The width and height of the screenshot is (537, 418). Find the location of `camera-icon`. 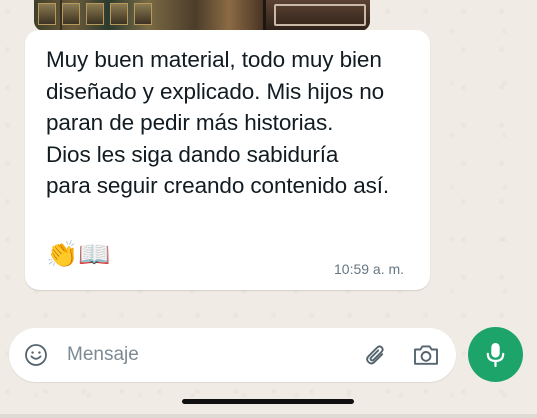

camera-icon is located at coordinates (426, 355).